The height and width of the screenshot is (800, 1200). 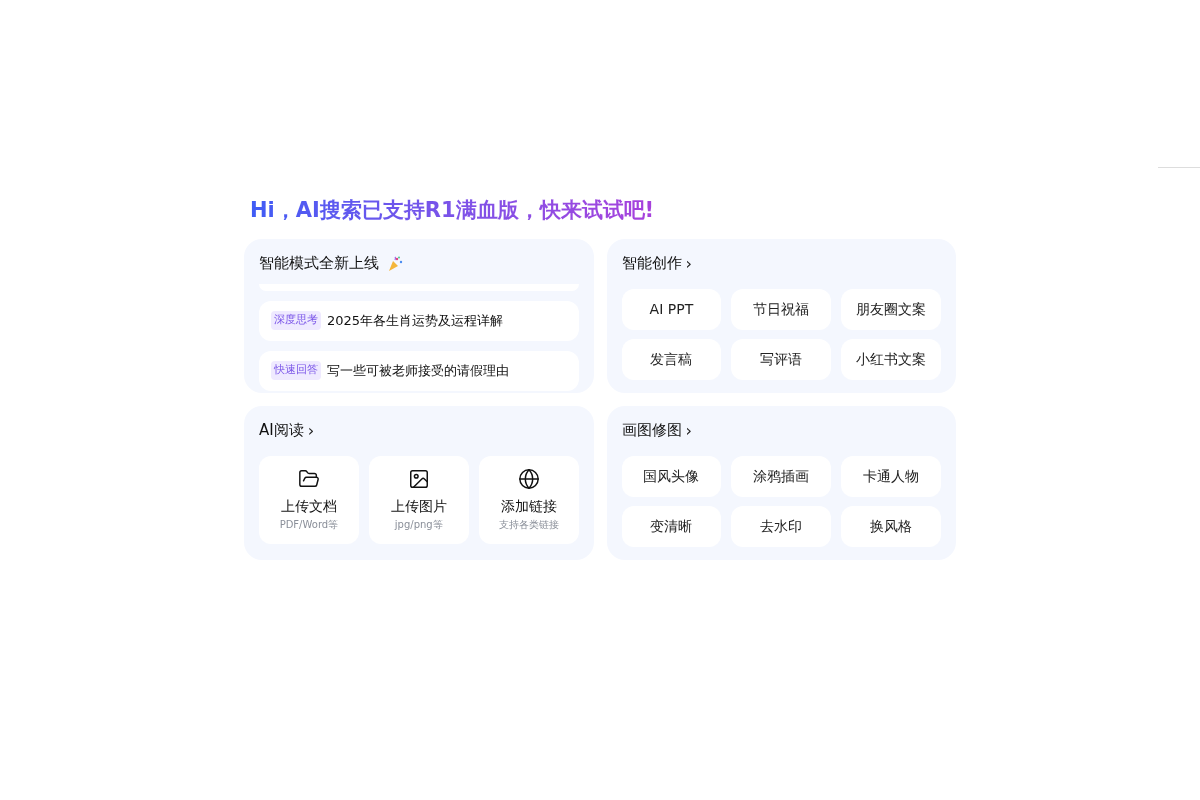 What do you see at coordinates (296, 320) in the screenshot?
I see `mode-tag: 深度思考` at bounding box center [296, 320].